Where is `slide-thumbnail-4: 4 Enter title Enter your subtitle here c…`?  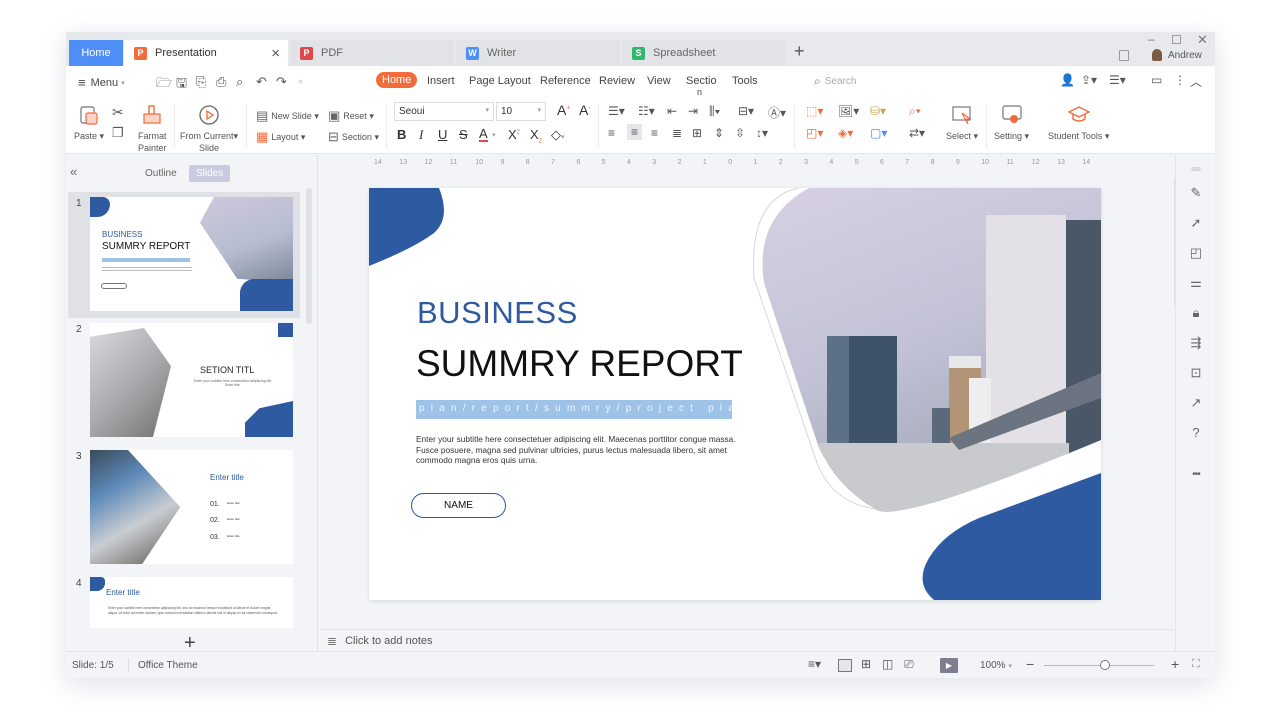
slide-thumbnail-4: 4 Enter title Enter your subtitle here c… is located at coordinates (184, 600).